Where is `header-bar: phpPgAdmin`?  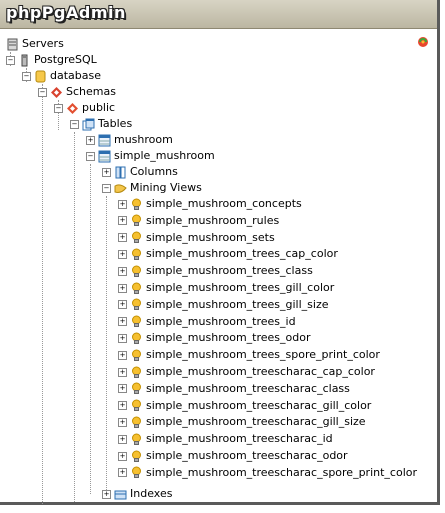
header-bar: phpPgAdmin is located at coordinates (218, 14).